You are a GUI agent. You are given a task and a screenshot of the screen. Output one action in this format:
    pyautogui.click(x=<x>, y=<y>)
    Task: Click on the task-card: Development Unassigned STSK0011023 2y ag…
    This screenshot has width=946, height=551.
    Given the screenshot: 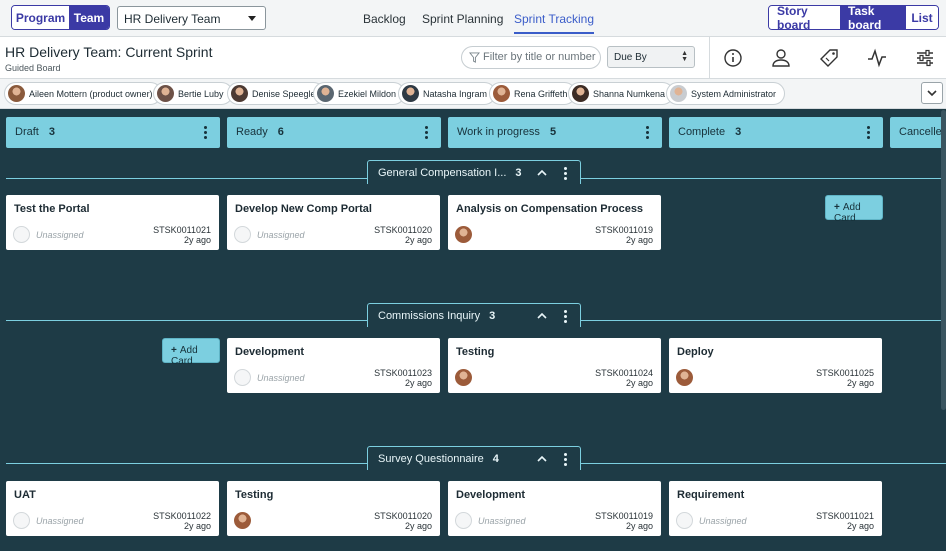 What is the action you would take?
    pyautogui.click(x=333, y=365)
    